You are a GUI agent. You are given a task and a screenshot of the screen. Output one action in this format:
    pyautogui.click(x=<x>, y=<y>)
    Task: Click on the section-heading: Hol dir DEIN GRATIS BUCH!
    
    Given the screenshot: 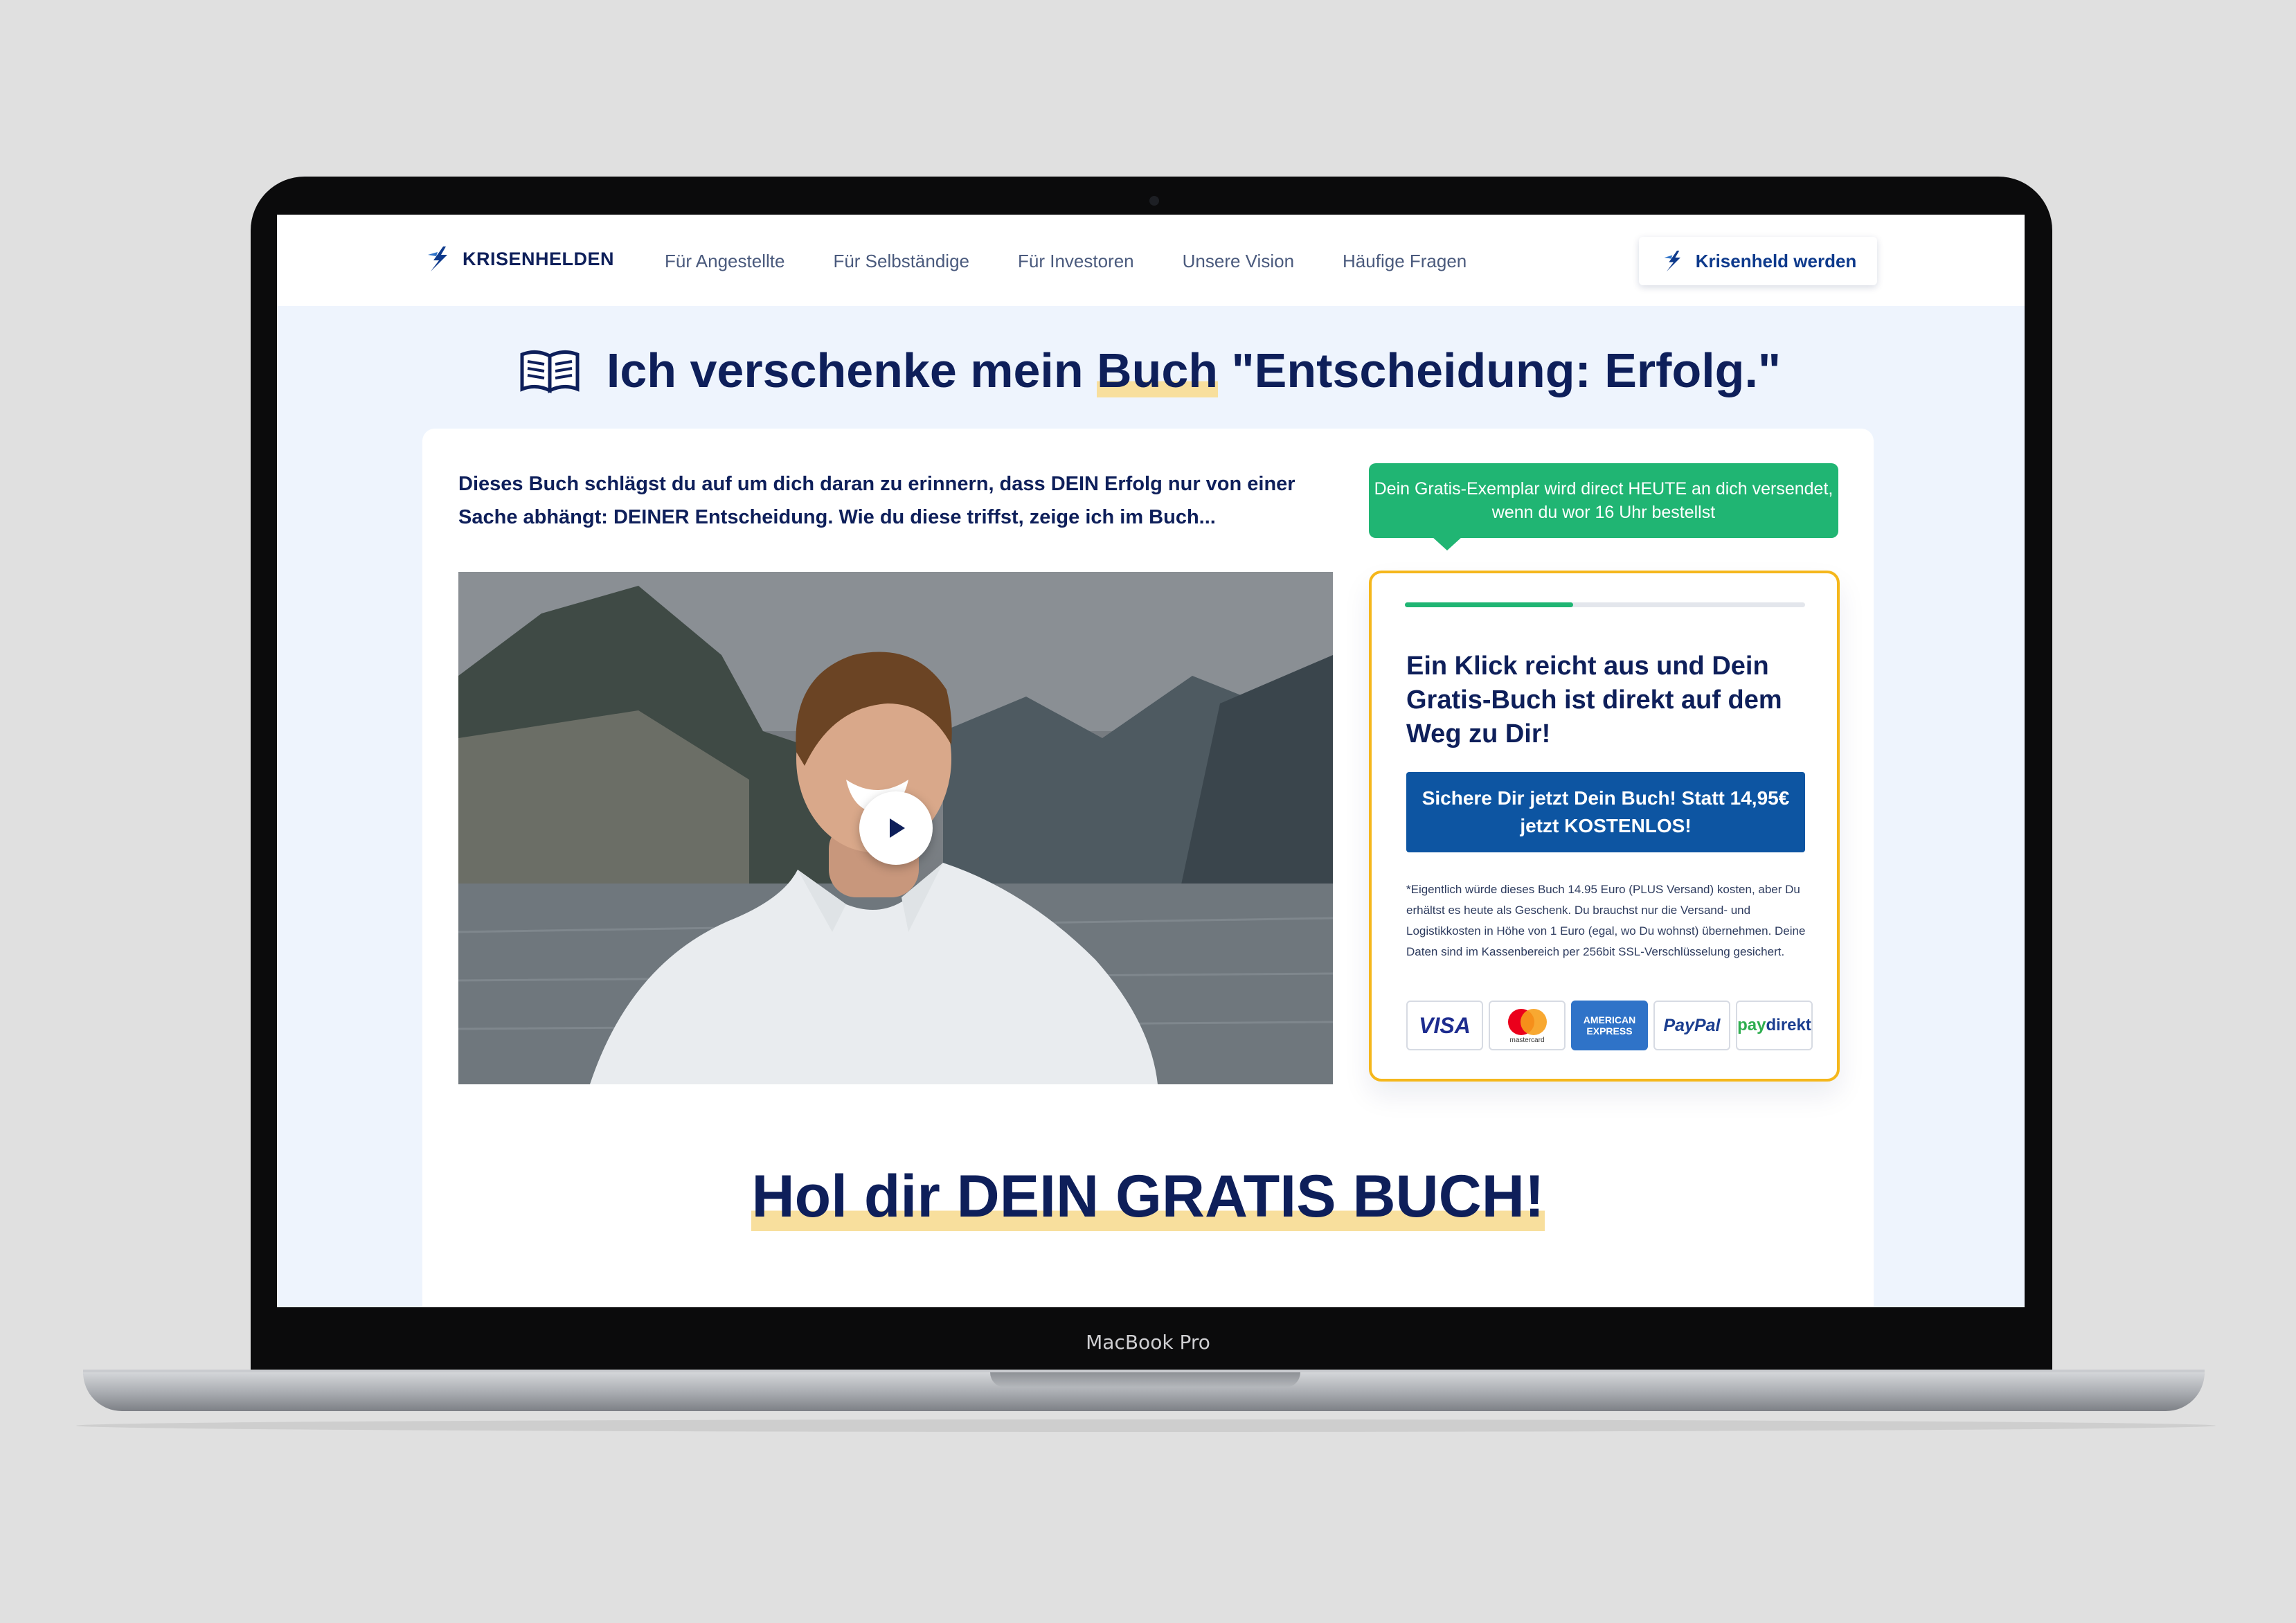 What is the action you would take?
    pyautogui.click(x=1148, y=1197)
    